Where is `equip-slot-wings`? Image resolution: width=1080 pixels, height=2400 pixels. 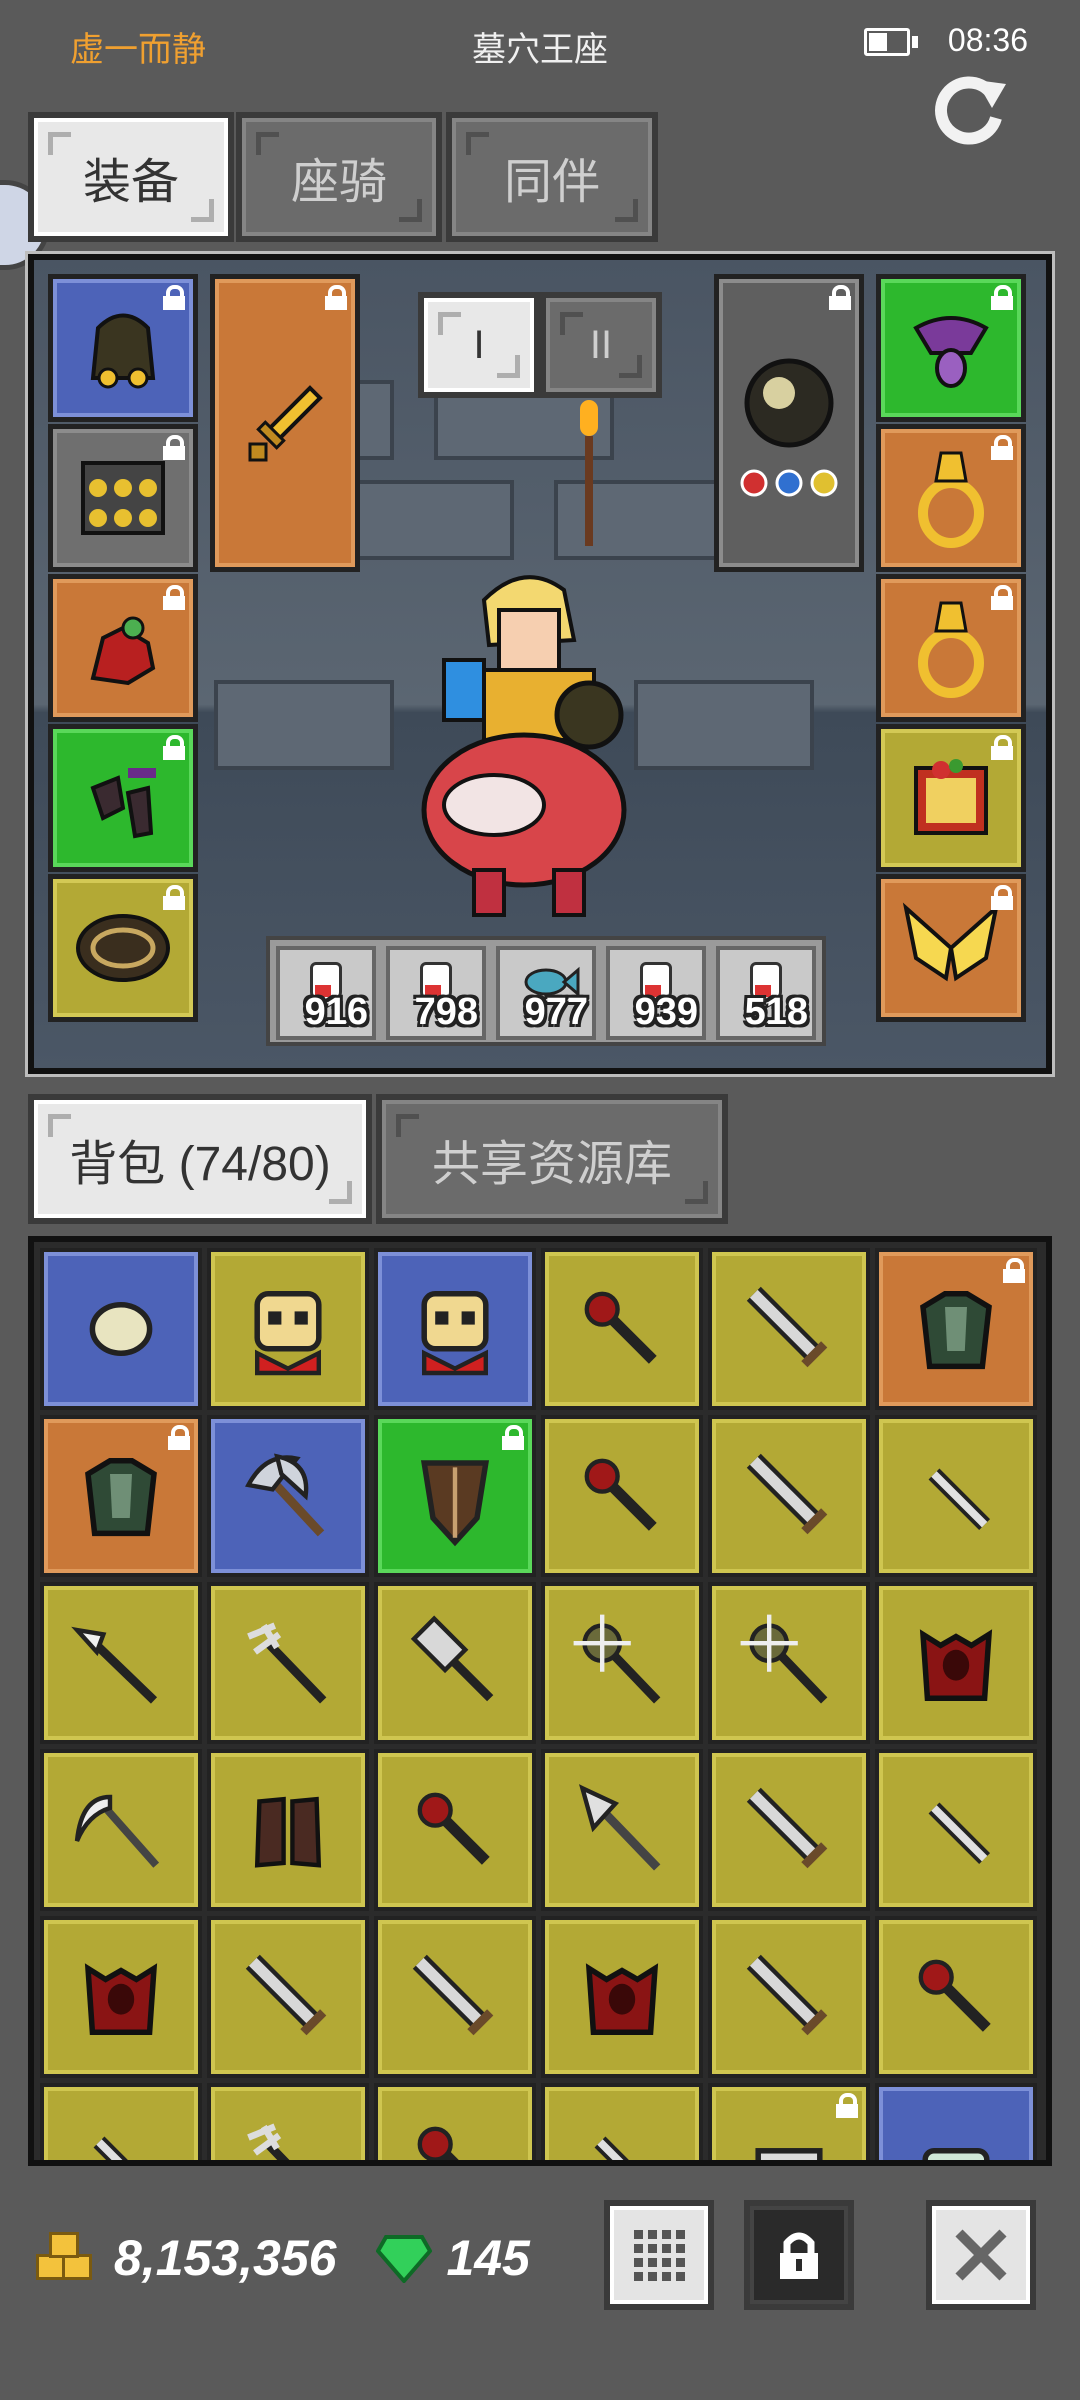
equip-slot-wings is located at coordinates (951, 948).